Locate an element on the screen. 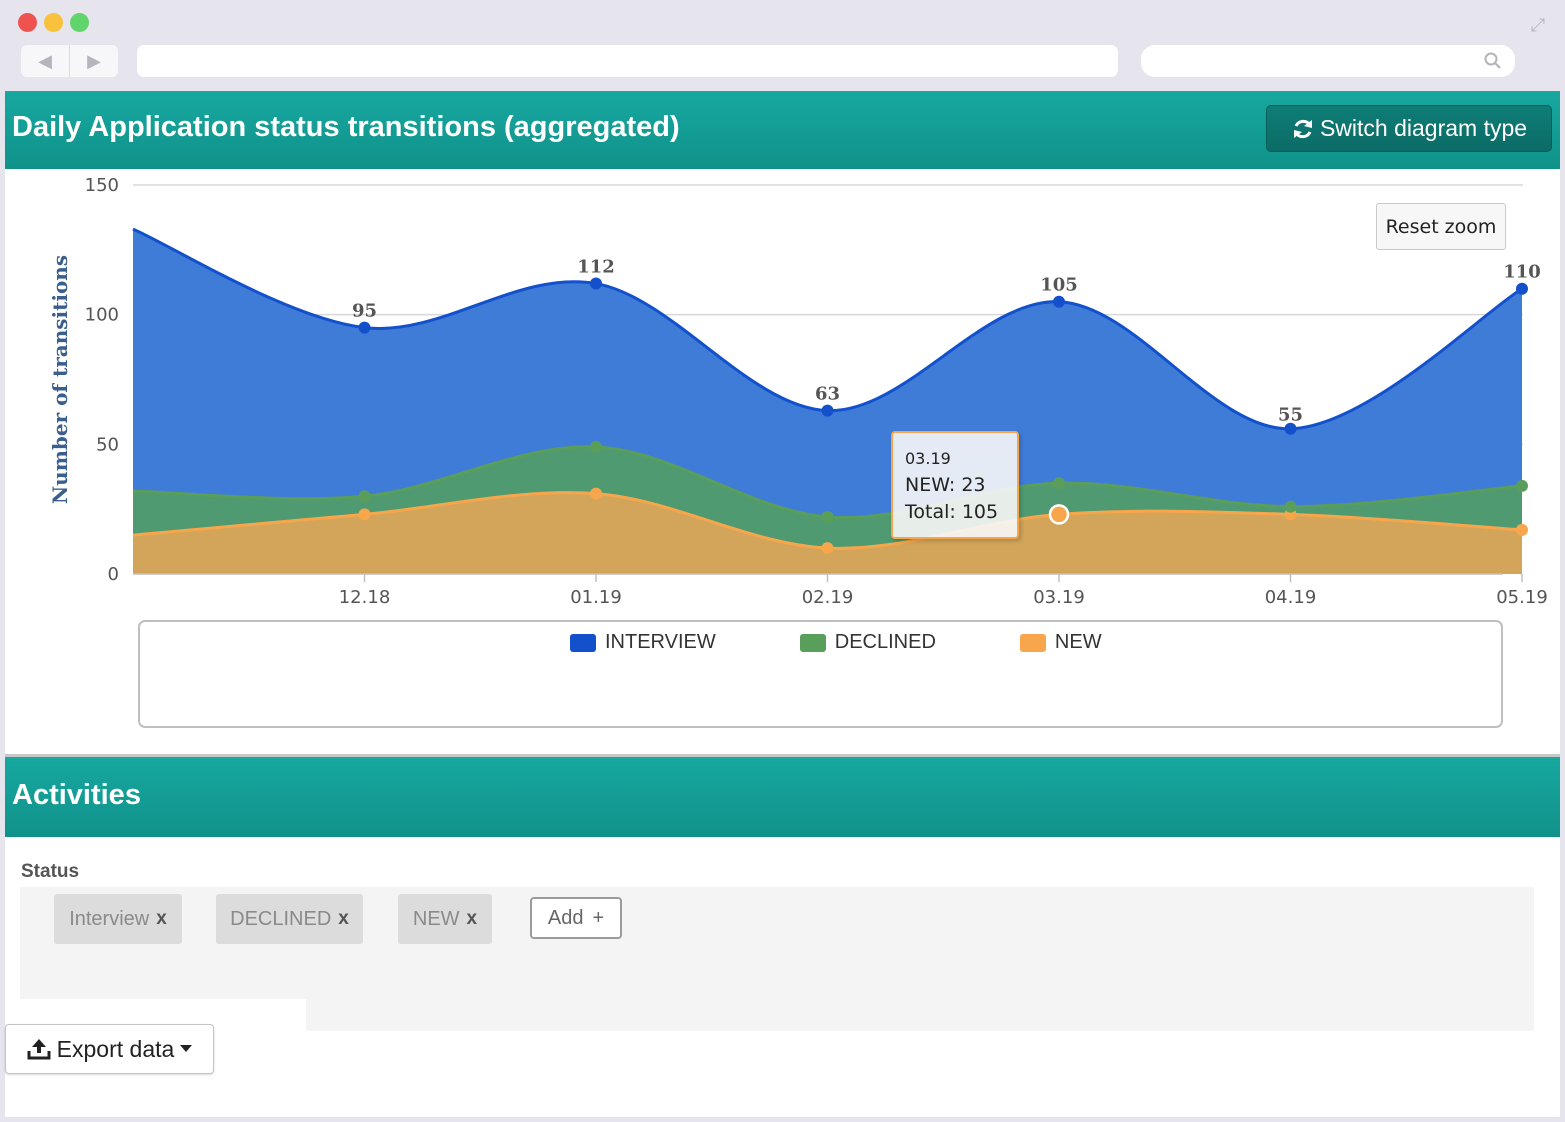 This screenshot has height=1122, width=1565. search-icon is located at coordinates (1492, 60).